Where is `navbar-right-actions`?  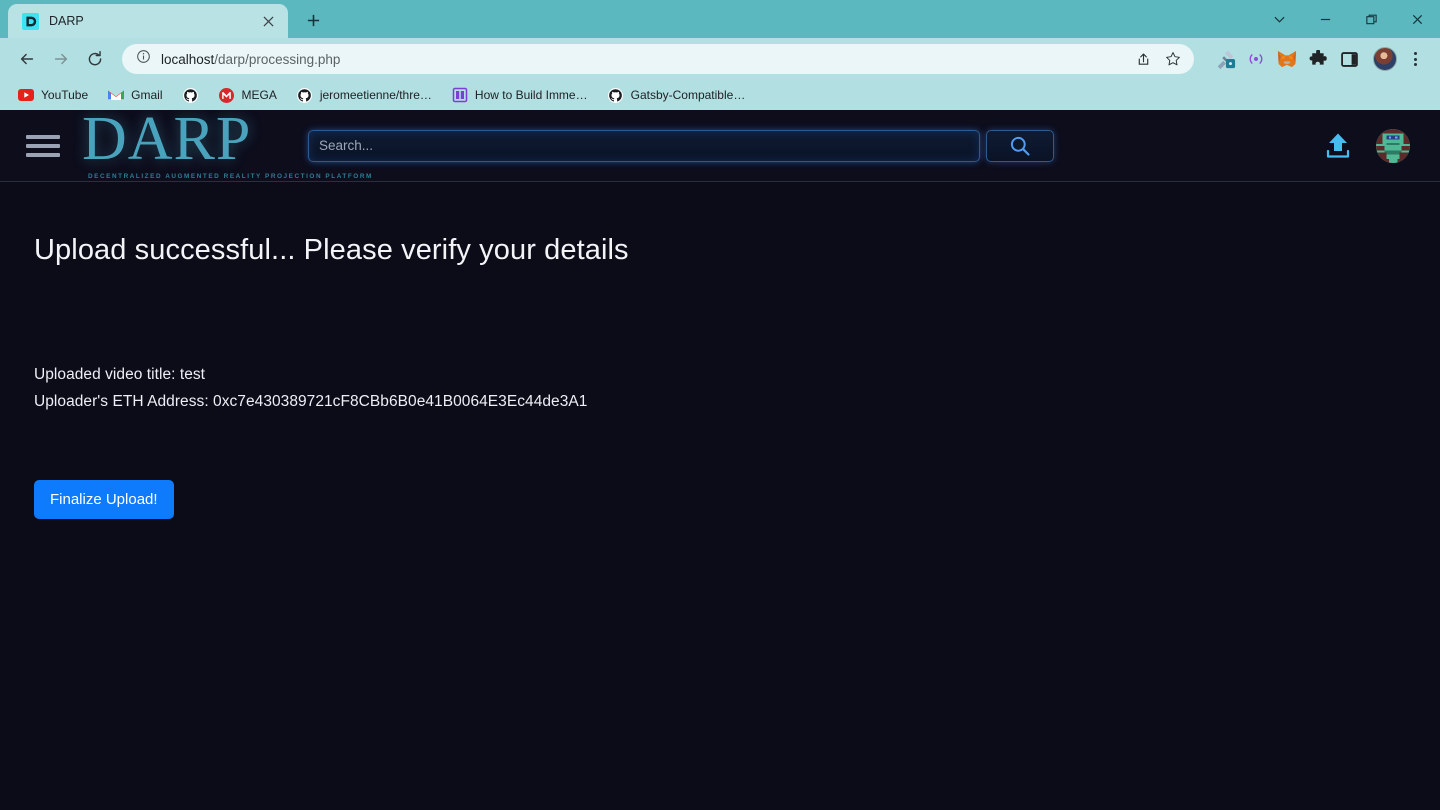
navbar-right-actions is located at coordinates (1369, 145).